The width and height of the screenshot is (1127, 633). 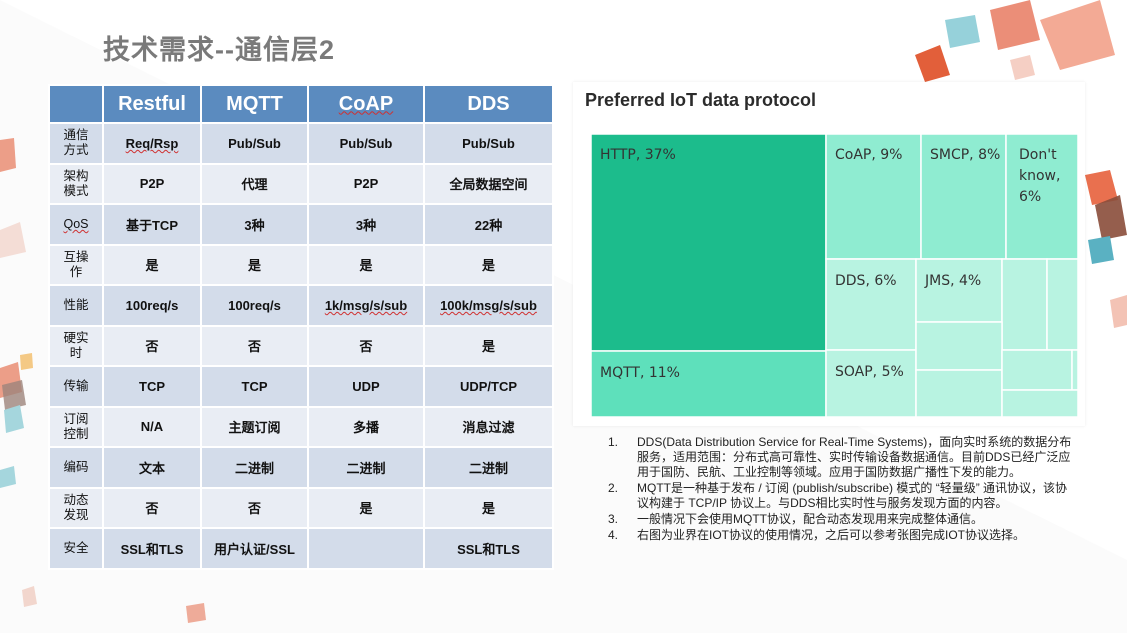 What do you see at coordinates (366, 548) in the screenshot?
I see `table-cell` at bounding box center [366, 548].